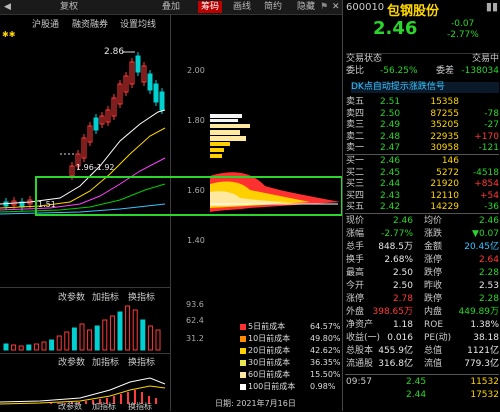 Image resolution: width=500 pixels, height=412 pixels. What do you see at coordinates (444, 207) in the screenshot?
I see `book-volume: 14229` at bounding box center [444, 207].